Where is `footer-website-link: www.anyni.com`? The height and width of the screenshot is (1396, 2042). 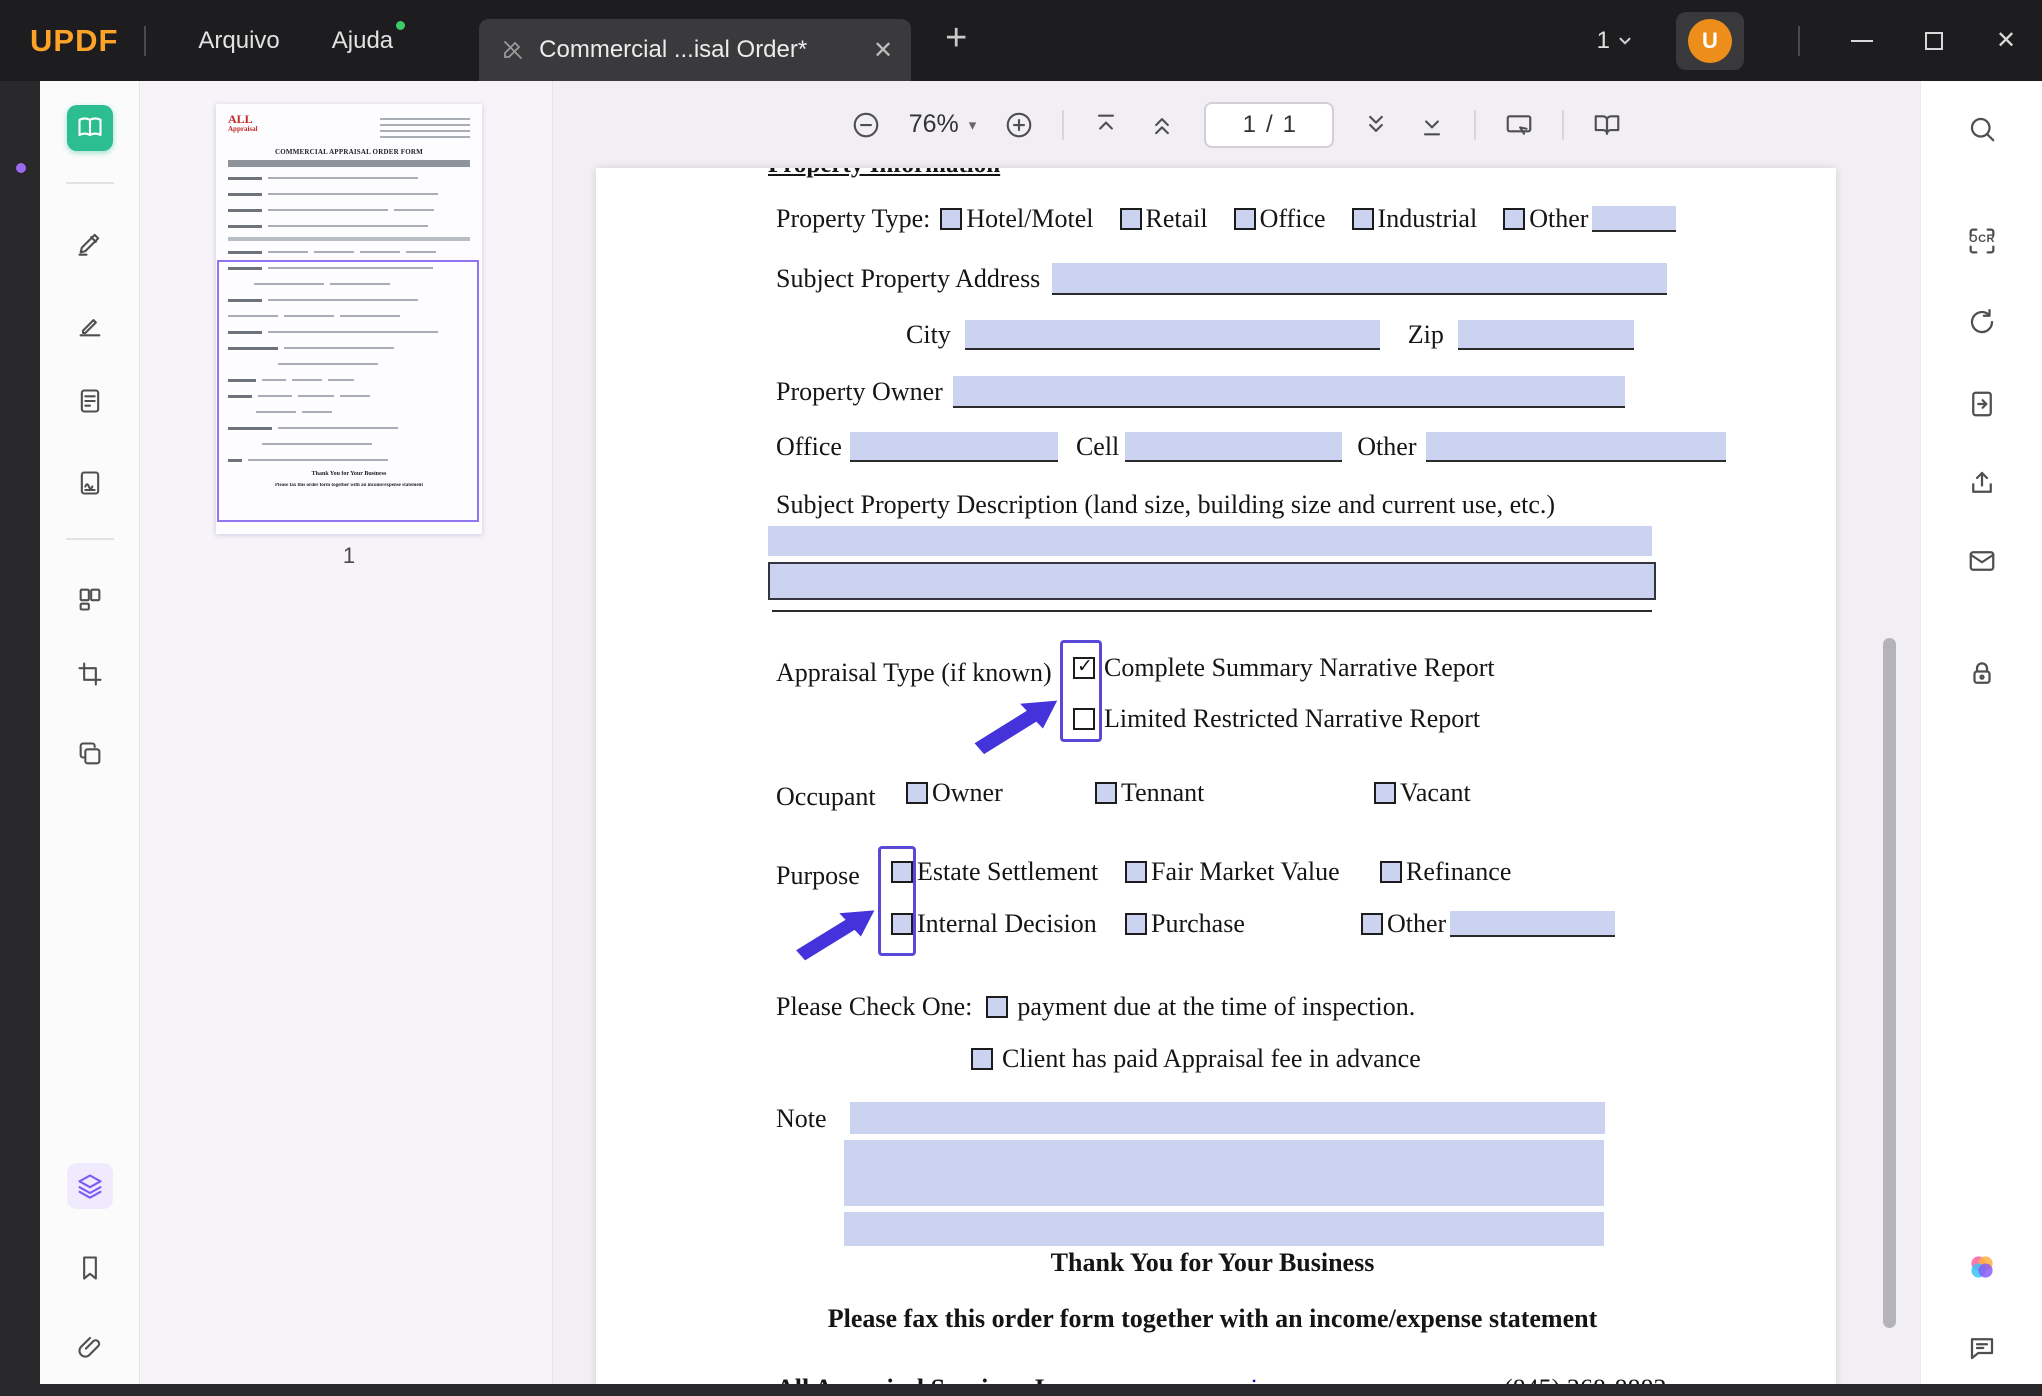 footer-website-link: www.anyni.com is located at coordinates (1224, 1379).